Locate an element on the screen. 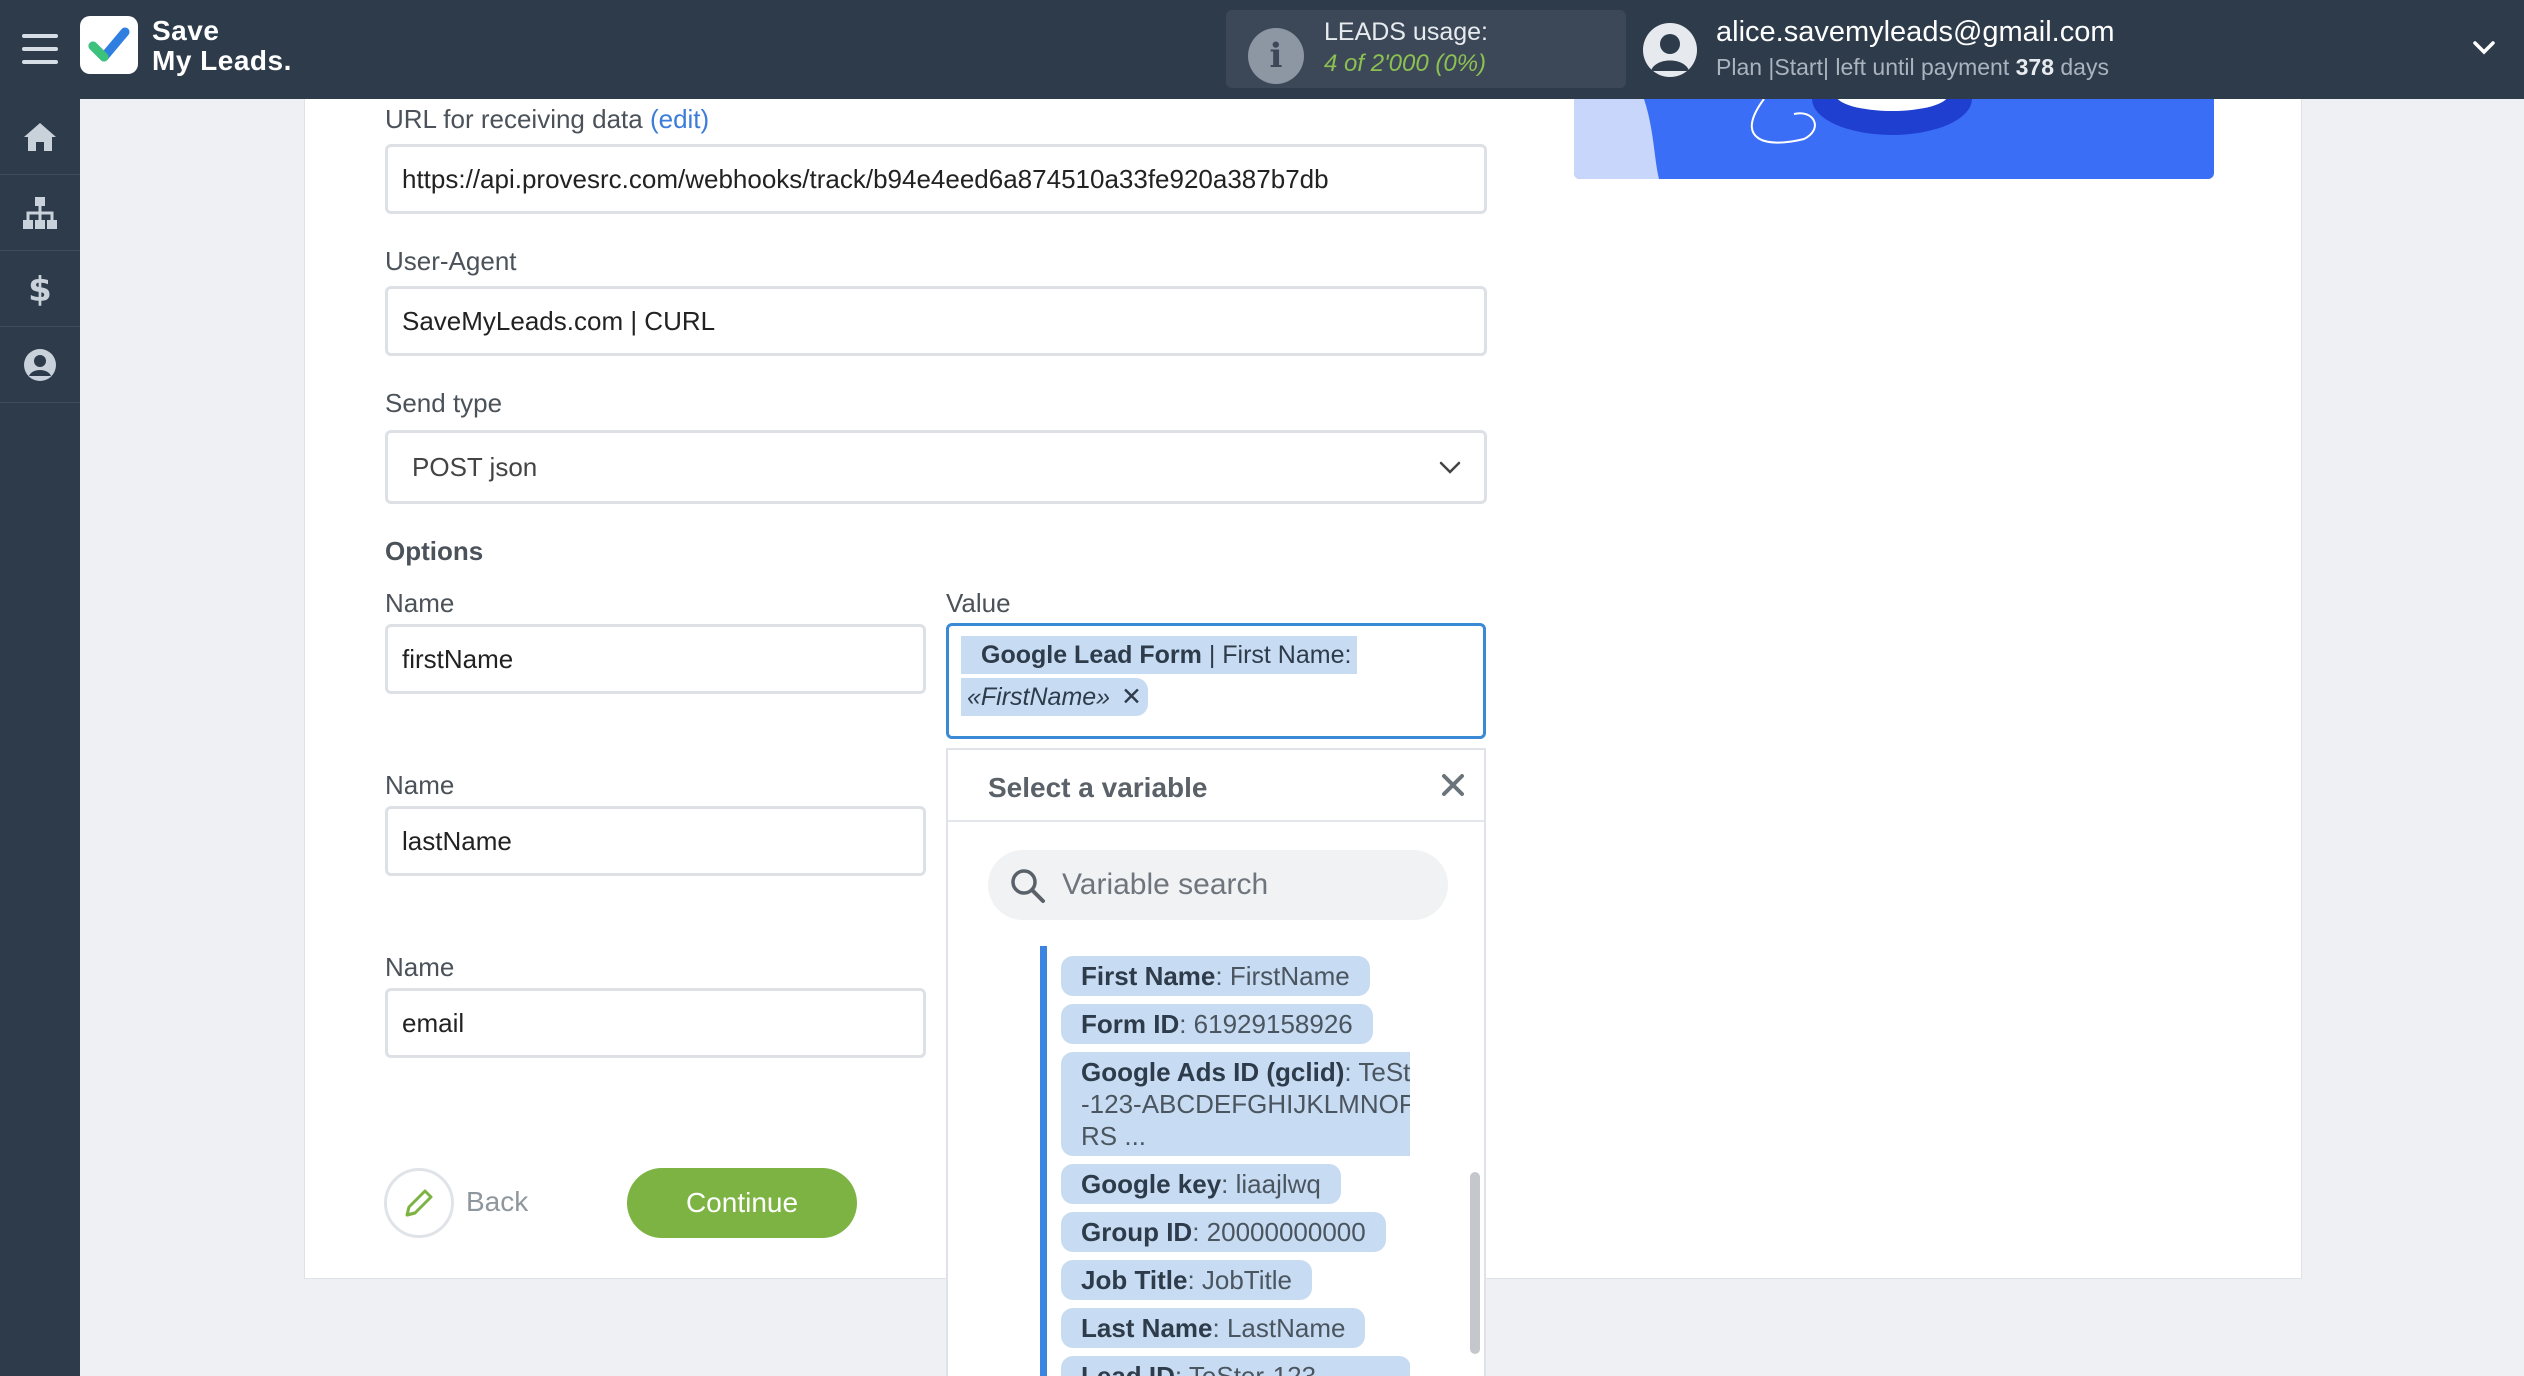 Image resolution: width=2524 pixels, height=1376 pixels. list-item: Job Title: JobTitle is located at coordinates (1186, 1280).